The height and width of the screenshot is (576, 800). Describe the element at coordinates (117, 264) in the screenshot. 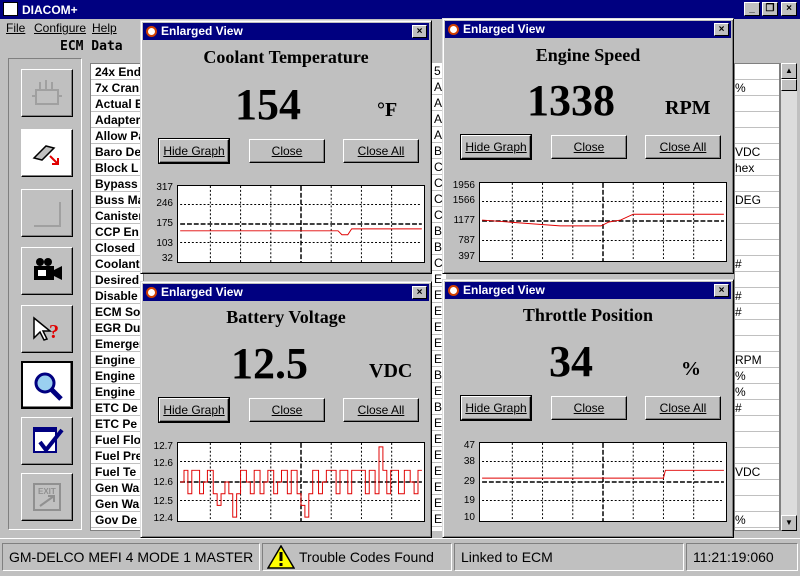

I see `list-item: Coolant` at that location.